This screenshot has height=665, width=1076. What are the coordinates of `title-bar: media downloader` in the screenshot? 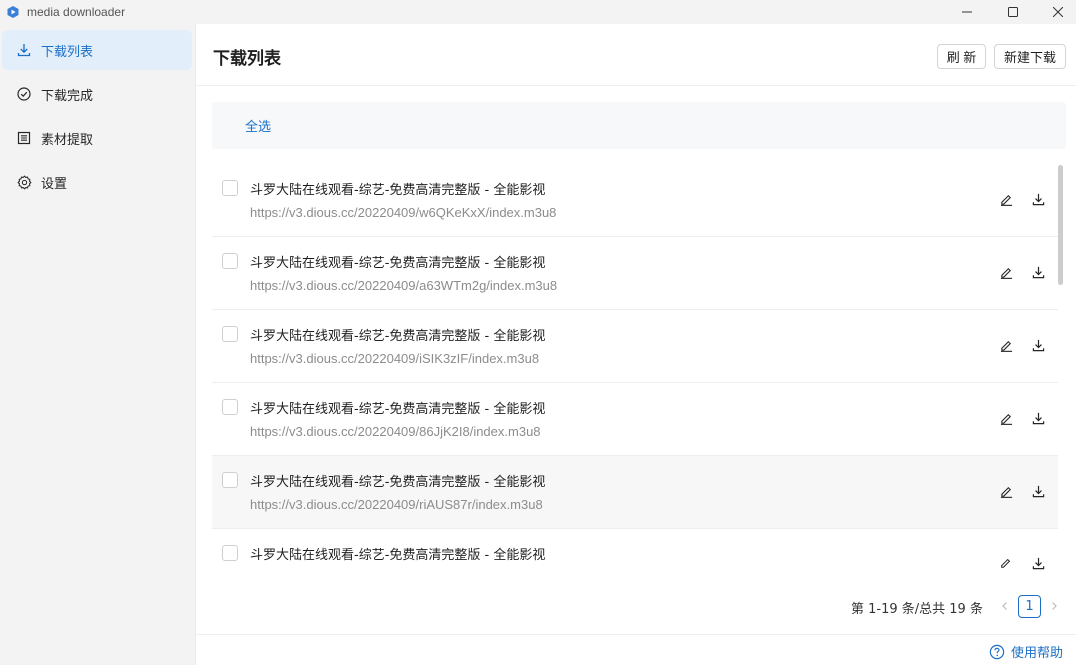 It's located at (538, 12).